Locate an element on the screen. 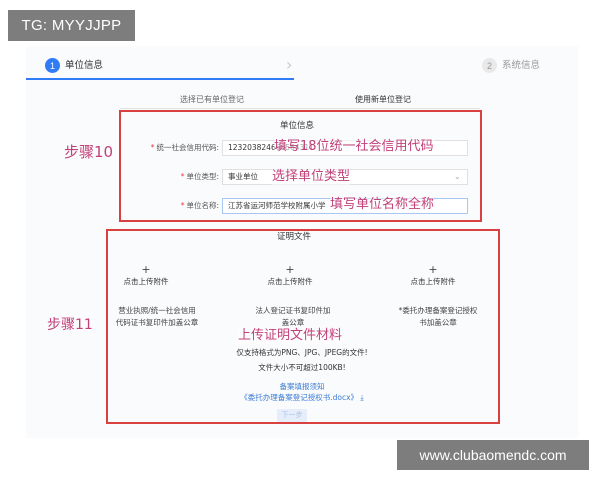 This screenshot has width=600, height=480. credit-code-annotation: 填写18位统一社会信用代码 is located at coordinates (354, 147).